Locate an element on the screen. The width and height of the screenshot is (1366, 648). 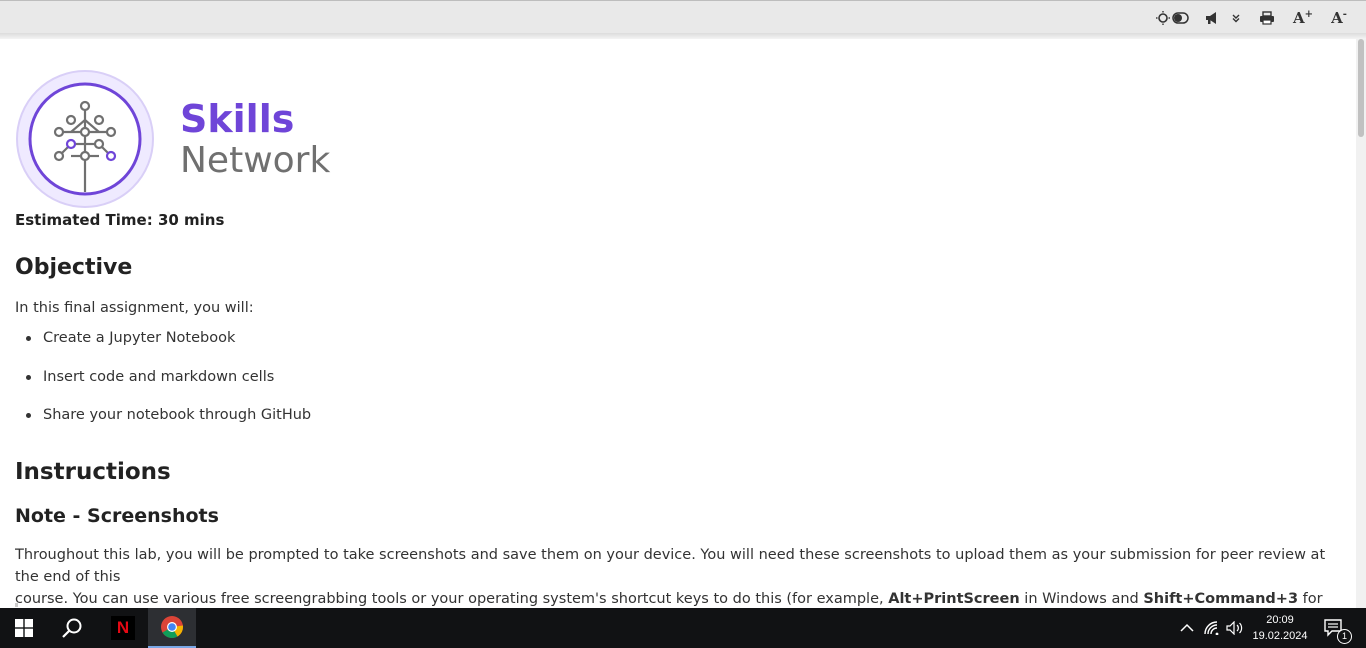
instructions-heading: Instructions is located at coordinates (93, 472).